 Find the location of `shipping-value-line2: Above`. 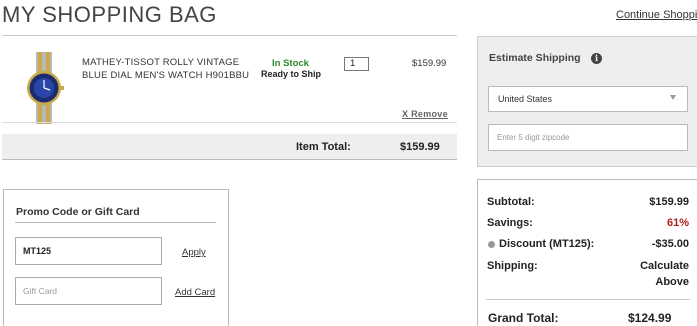

shipping-value-line2: Above is located at coordinates (672, 282).